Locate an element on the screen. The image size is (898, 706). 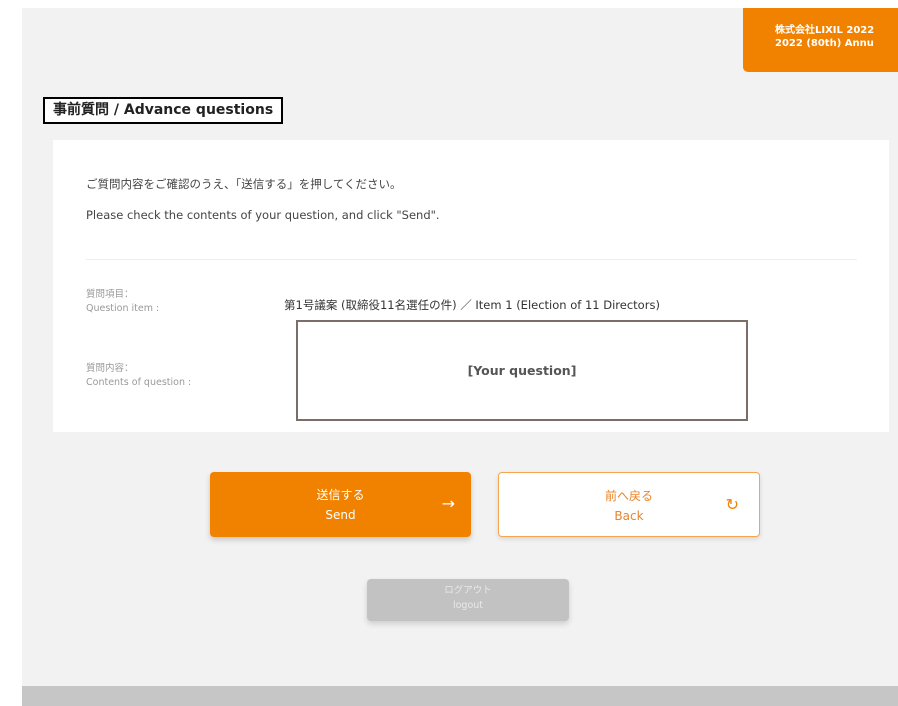
question-item-label-jp: 質問項目： is located at coordinates (110, 294).